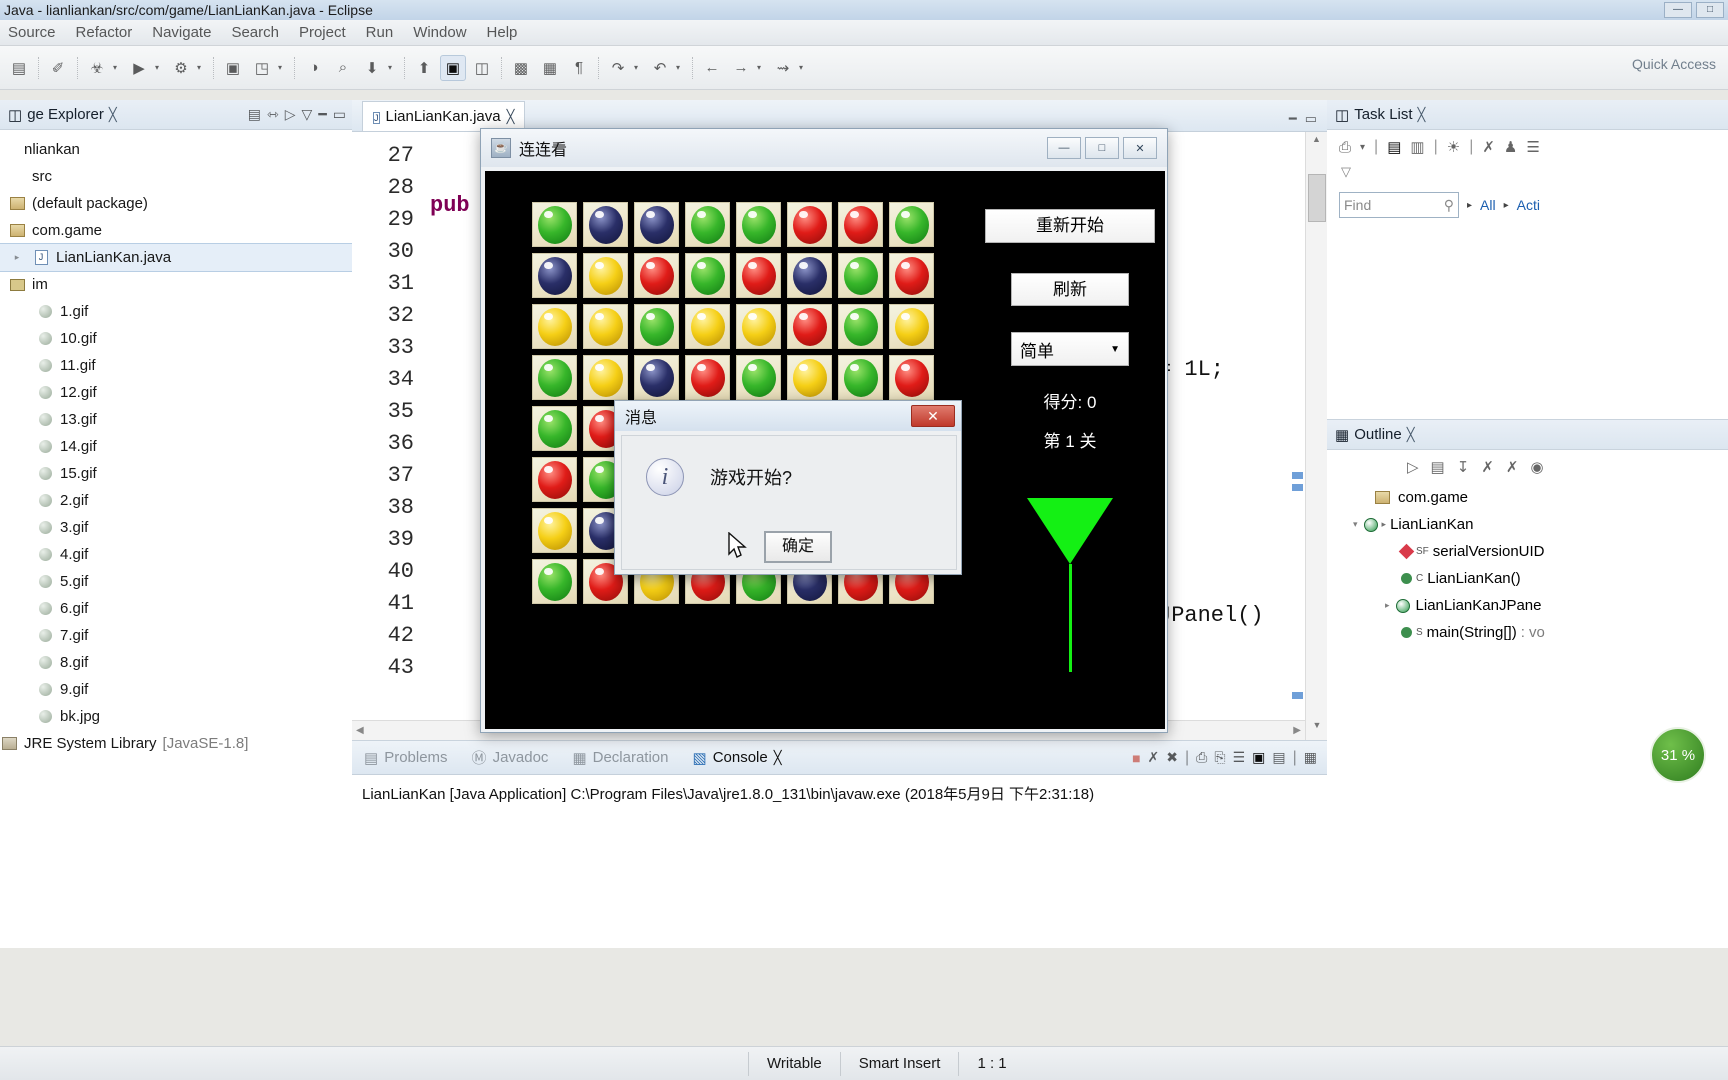 This screenshot has height=1080, width=1728. I want to click on quick-access-field: Quick Access, so click(1674, 64).